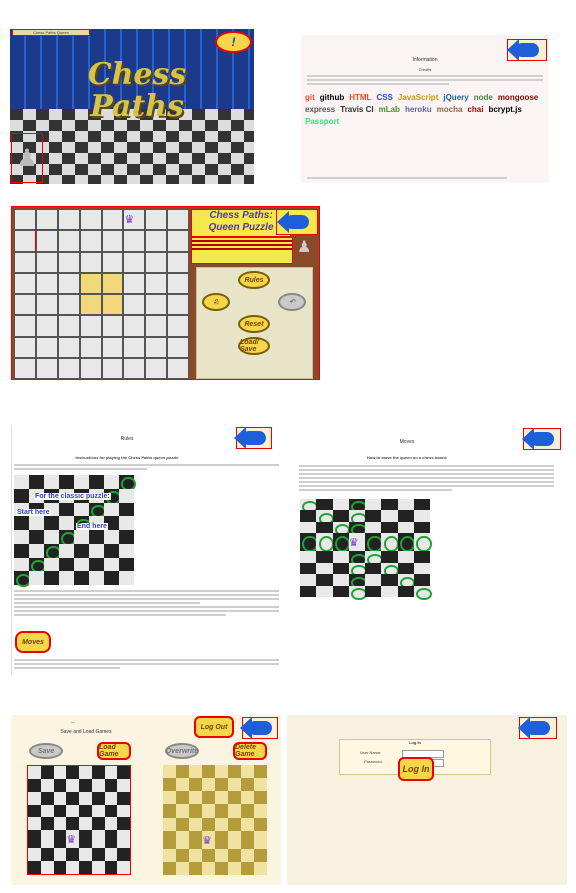 This screenshot has height=893, width=576. What do you see at coordinates (27, 158) in the screenshot?
I see `pawn-piece: ♟` at bounding box center [27, 158].